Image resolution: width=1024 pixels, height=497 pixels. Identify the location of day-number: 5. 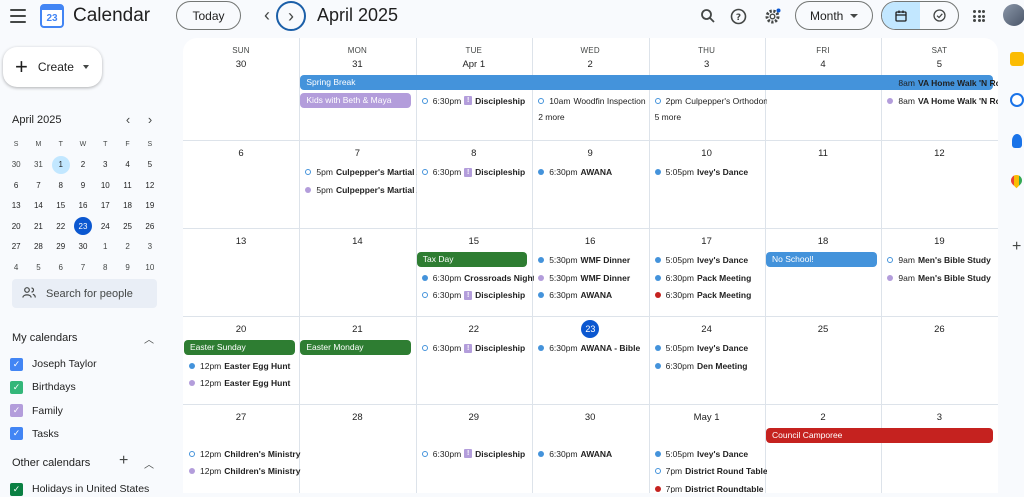
(939, 64).